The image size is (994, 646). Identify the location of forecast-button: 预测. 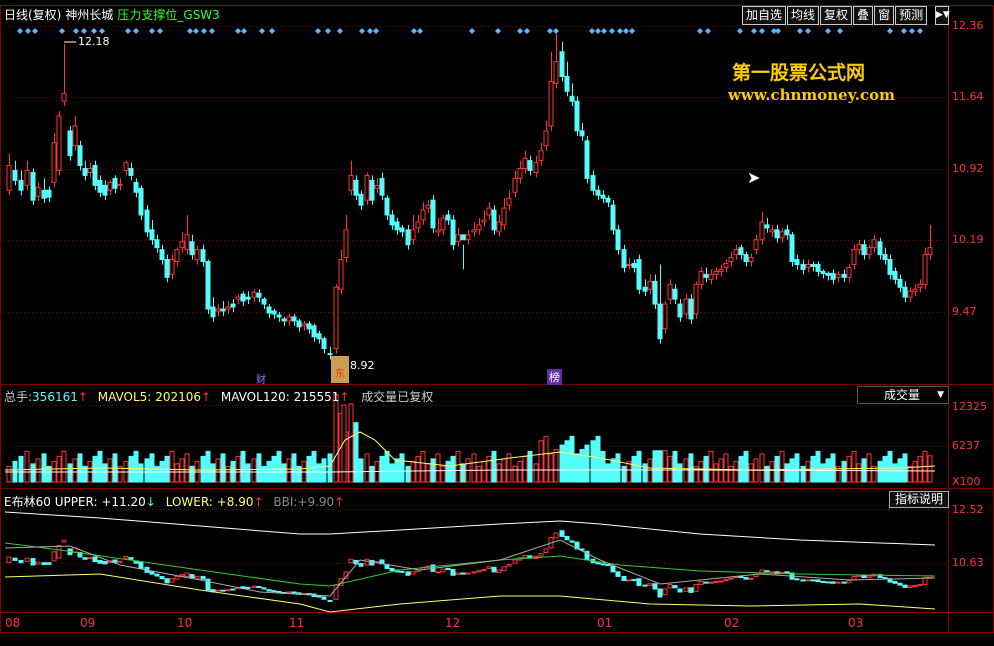
(911, 15).